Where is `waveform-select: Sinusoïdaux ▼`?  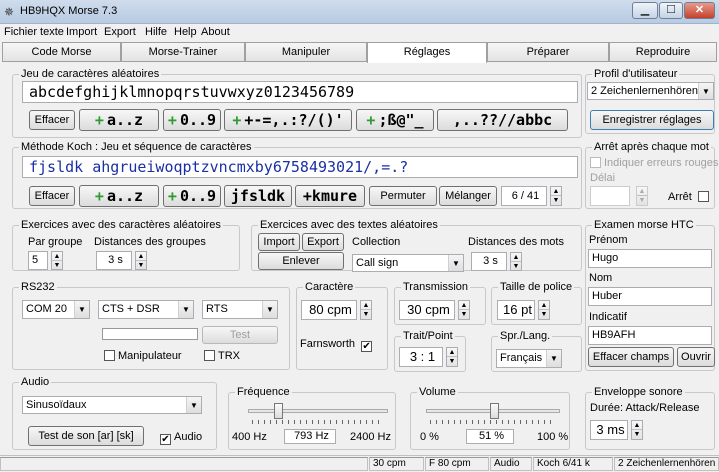
waveform-select: Sinusoïdaux ▼ is located at coordinates (112, 405).